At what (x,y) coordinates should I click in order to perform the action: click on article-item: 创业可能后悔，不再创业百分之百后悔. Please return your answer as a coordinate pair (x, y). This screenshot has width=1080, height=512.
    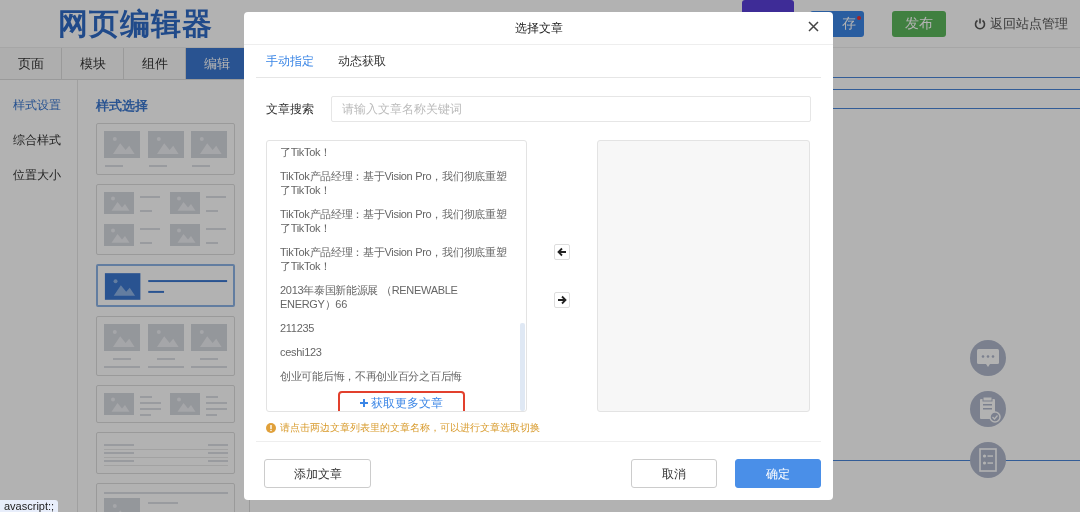
    Looking at the image, I should click on (396, 376).